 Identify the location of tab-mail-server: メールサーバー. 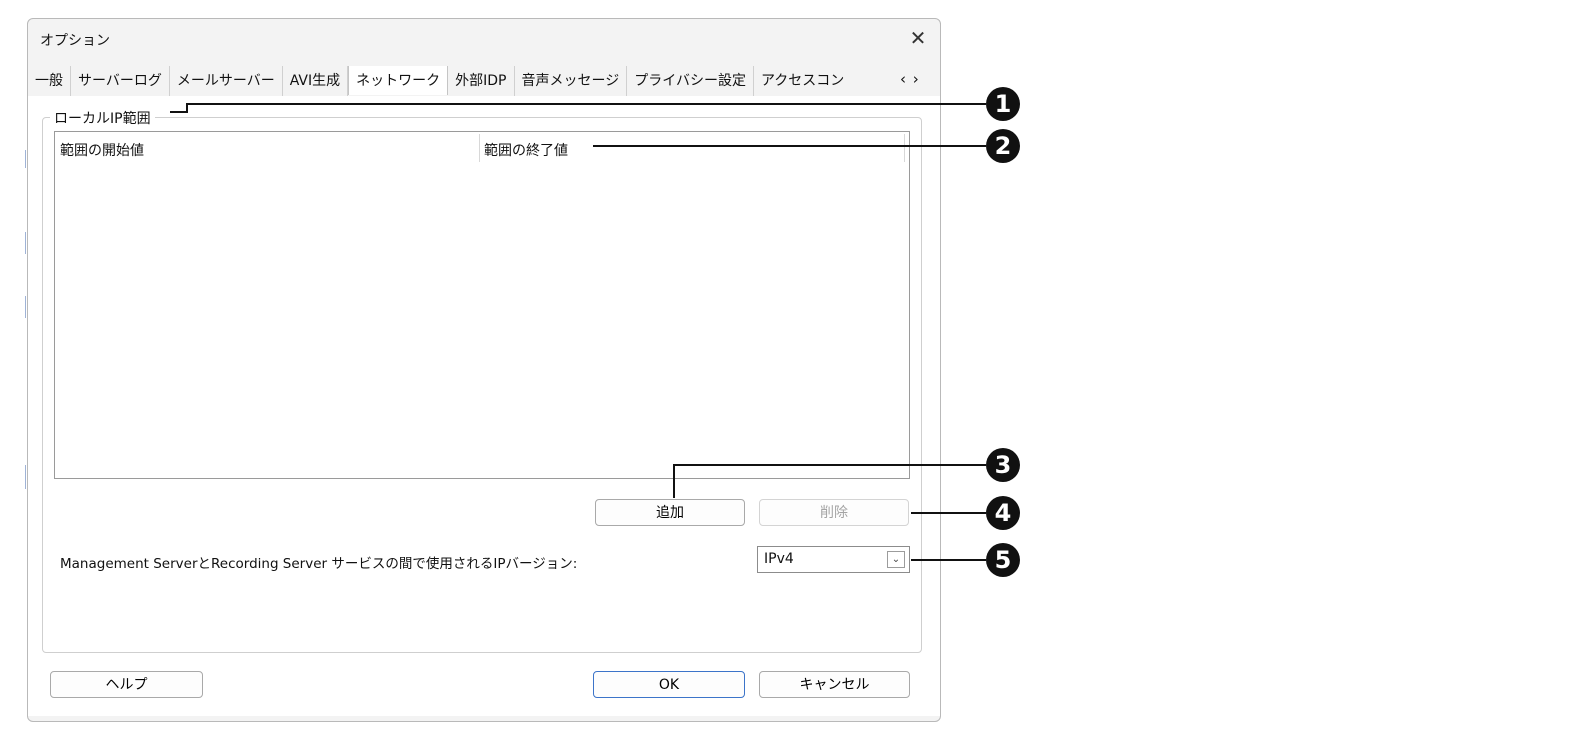
(226, 81).